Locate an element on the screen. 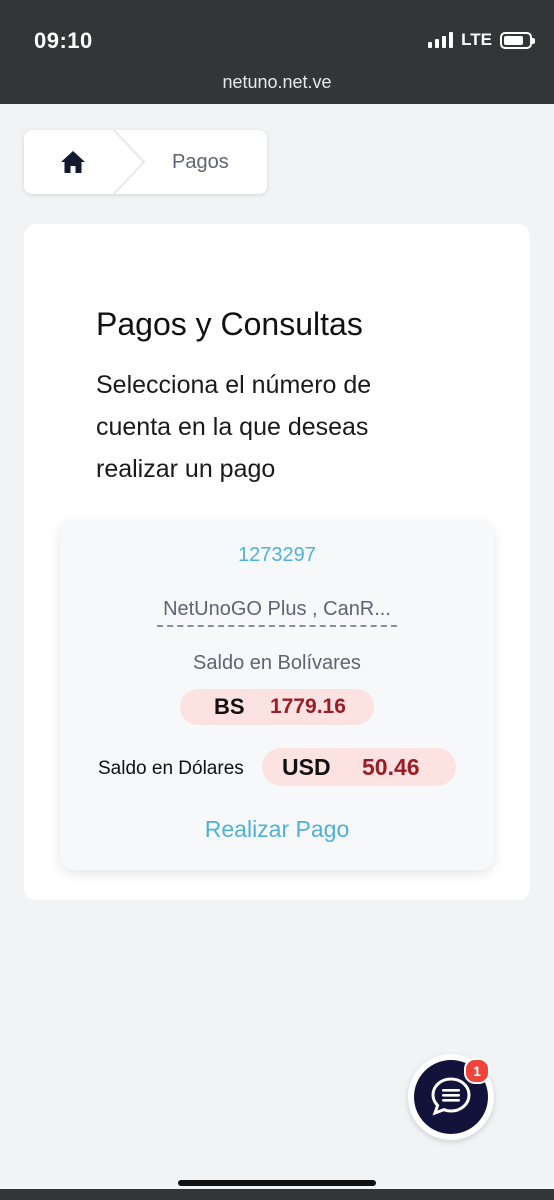 The height and width of the screenshot is (1200, 554). home-icon is located at coordinates (73, 162).